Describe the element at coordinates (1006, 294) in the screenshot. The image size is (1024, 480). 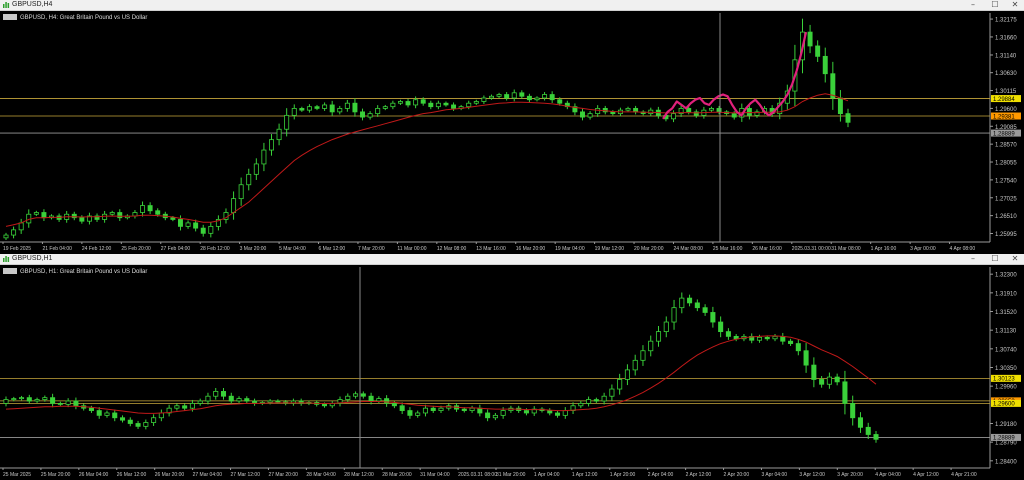
I see `y-tick-label: 1.31910` at that location.